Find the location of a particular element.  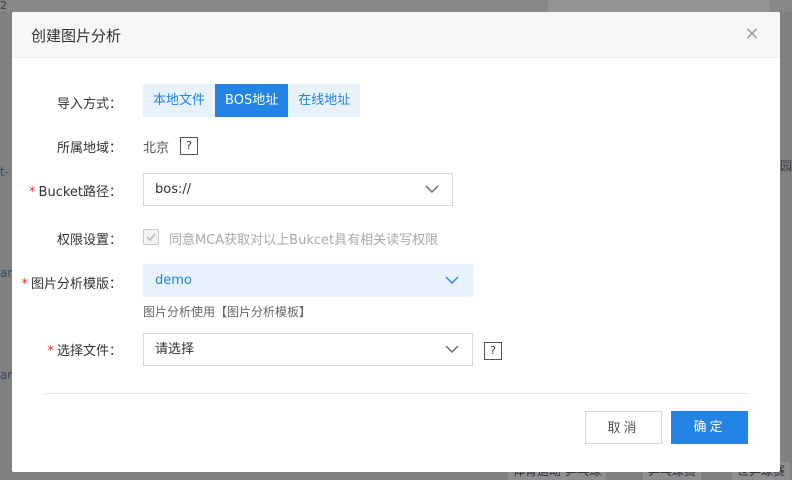

dialog-header: 创建图片分析 × is located at coordinates (396, 35).